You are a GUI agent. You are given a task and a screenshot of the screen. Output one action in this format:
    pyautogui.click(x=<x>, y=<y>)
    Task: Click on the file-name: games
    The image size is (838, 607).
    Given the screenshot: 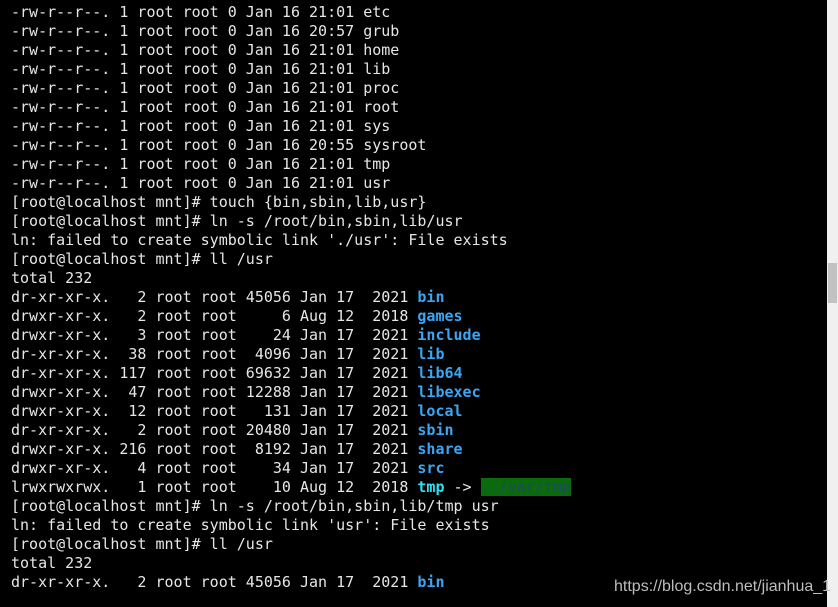 What is the action you would take?
    pyautogui.click(x=440, y=316)
    